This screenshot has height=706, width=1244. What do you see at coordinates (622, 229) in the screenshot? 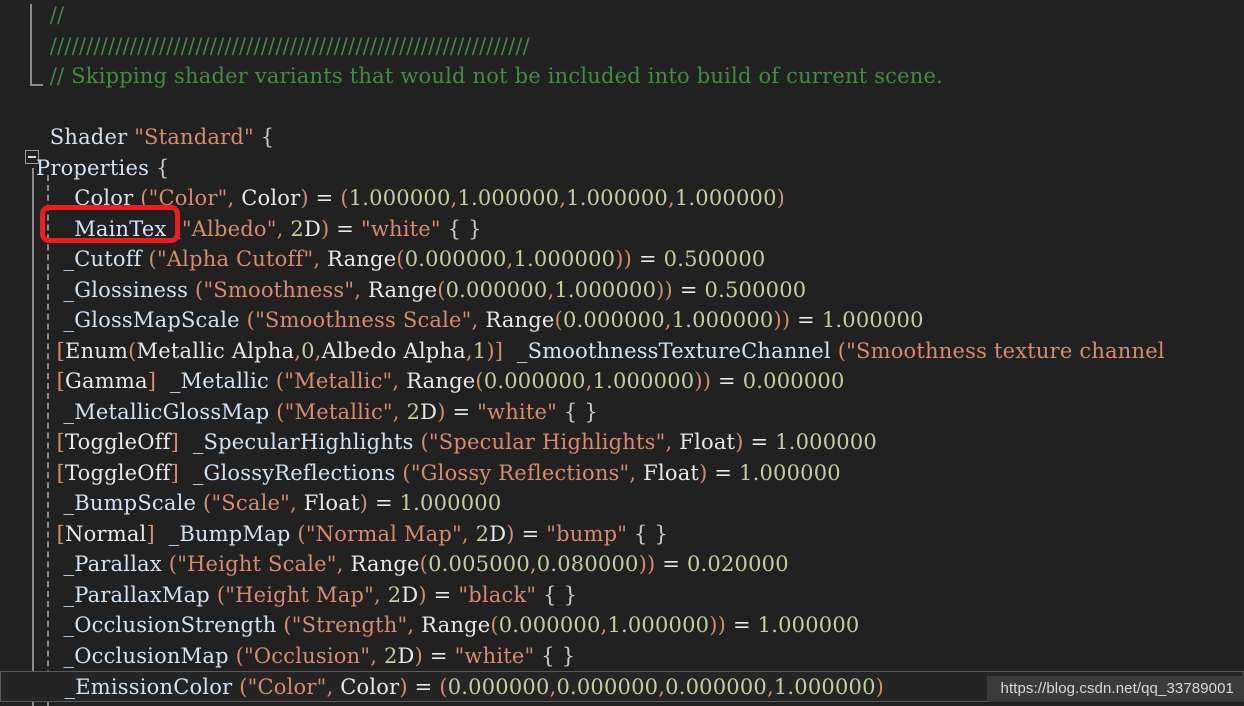
I see `code-line: _MainTex ("Albedo", 2D) = "white" { }` at bounding box center [622, 229].